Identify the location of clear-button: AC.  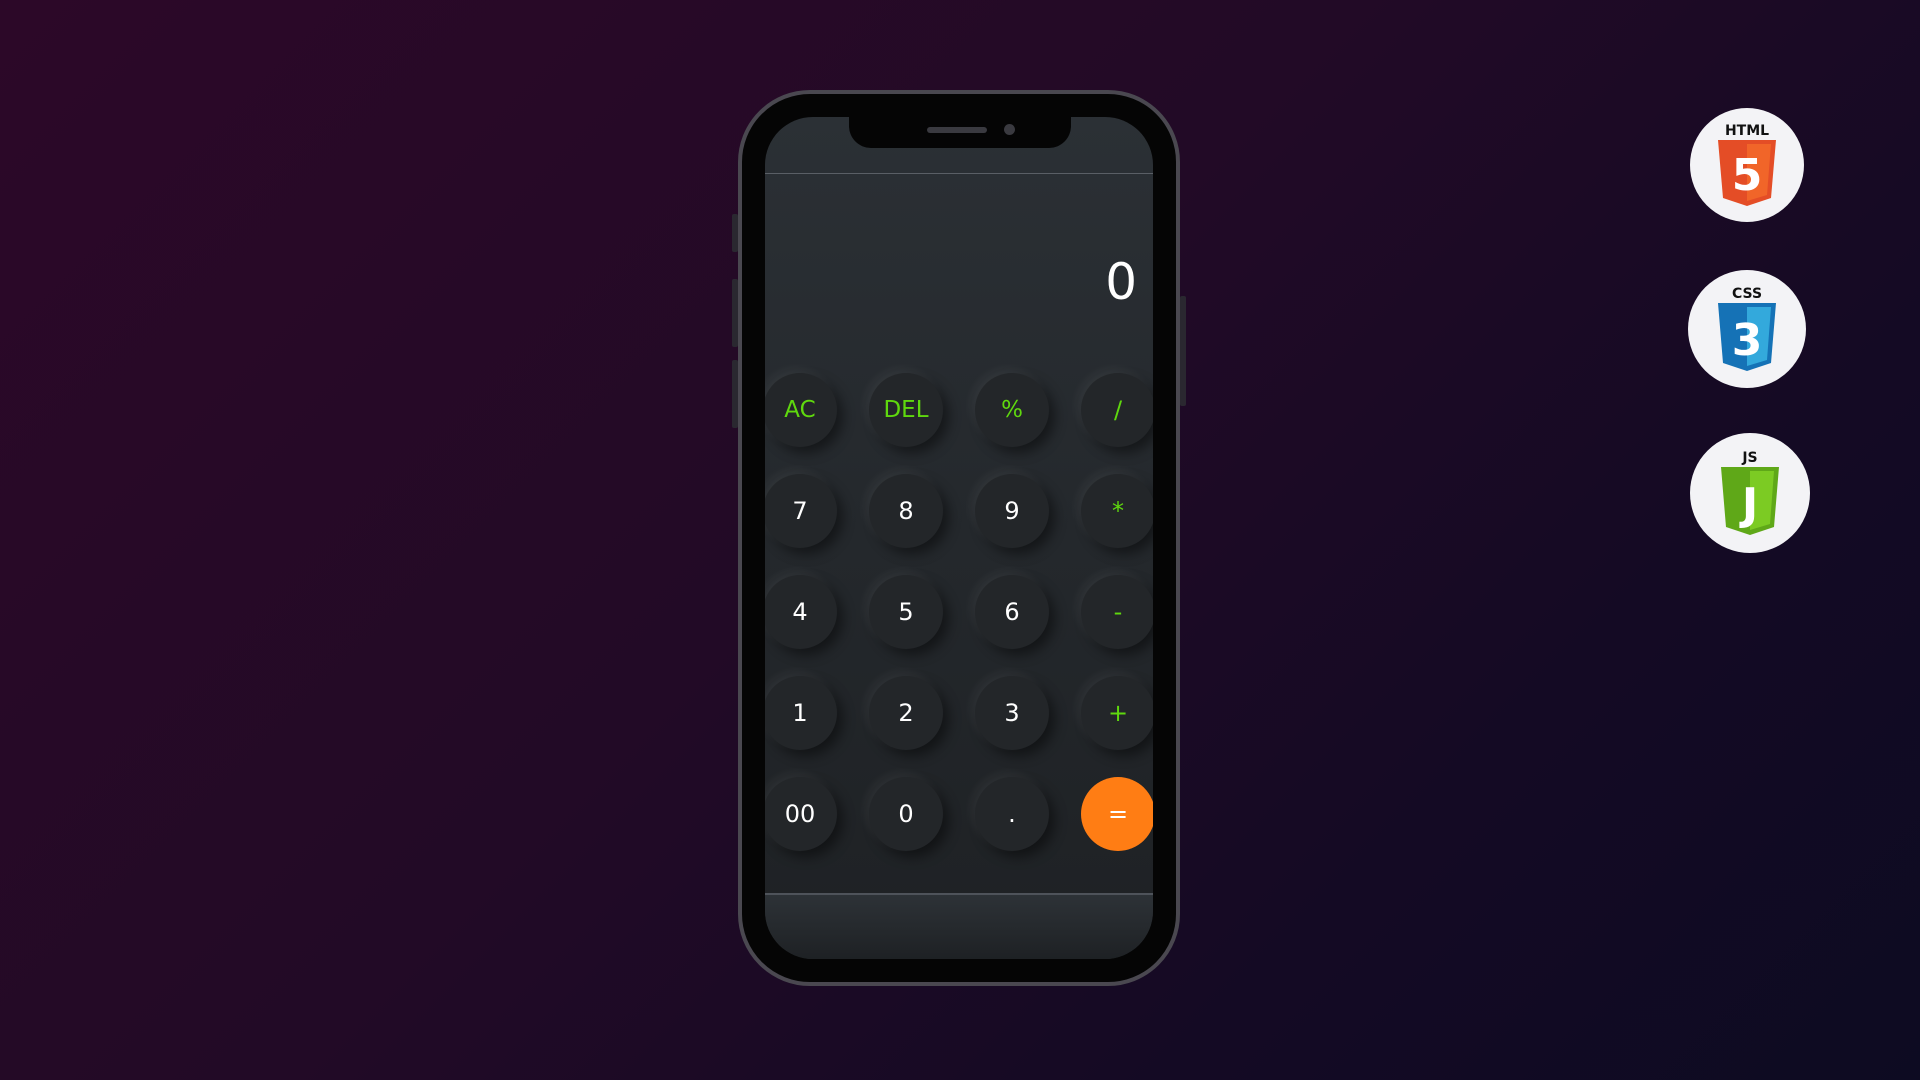
(801, 410).